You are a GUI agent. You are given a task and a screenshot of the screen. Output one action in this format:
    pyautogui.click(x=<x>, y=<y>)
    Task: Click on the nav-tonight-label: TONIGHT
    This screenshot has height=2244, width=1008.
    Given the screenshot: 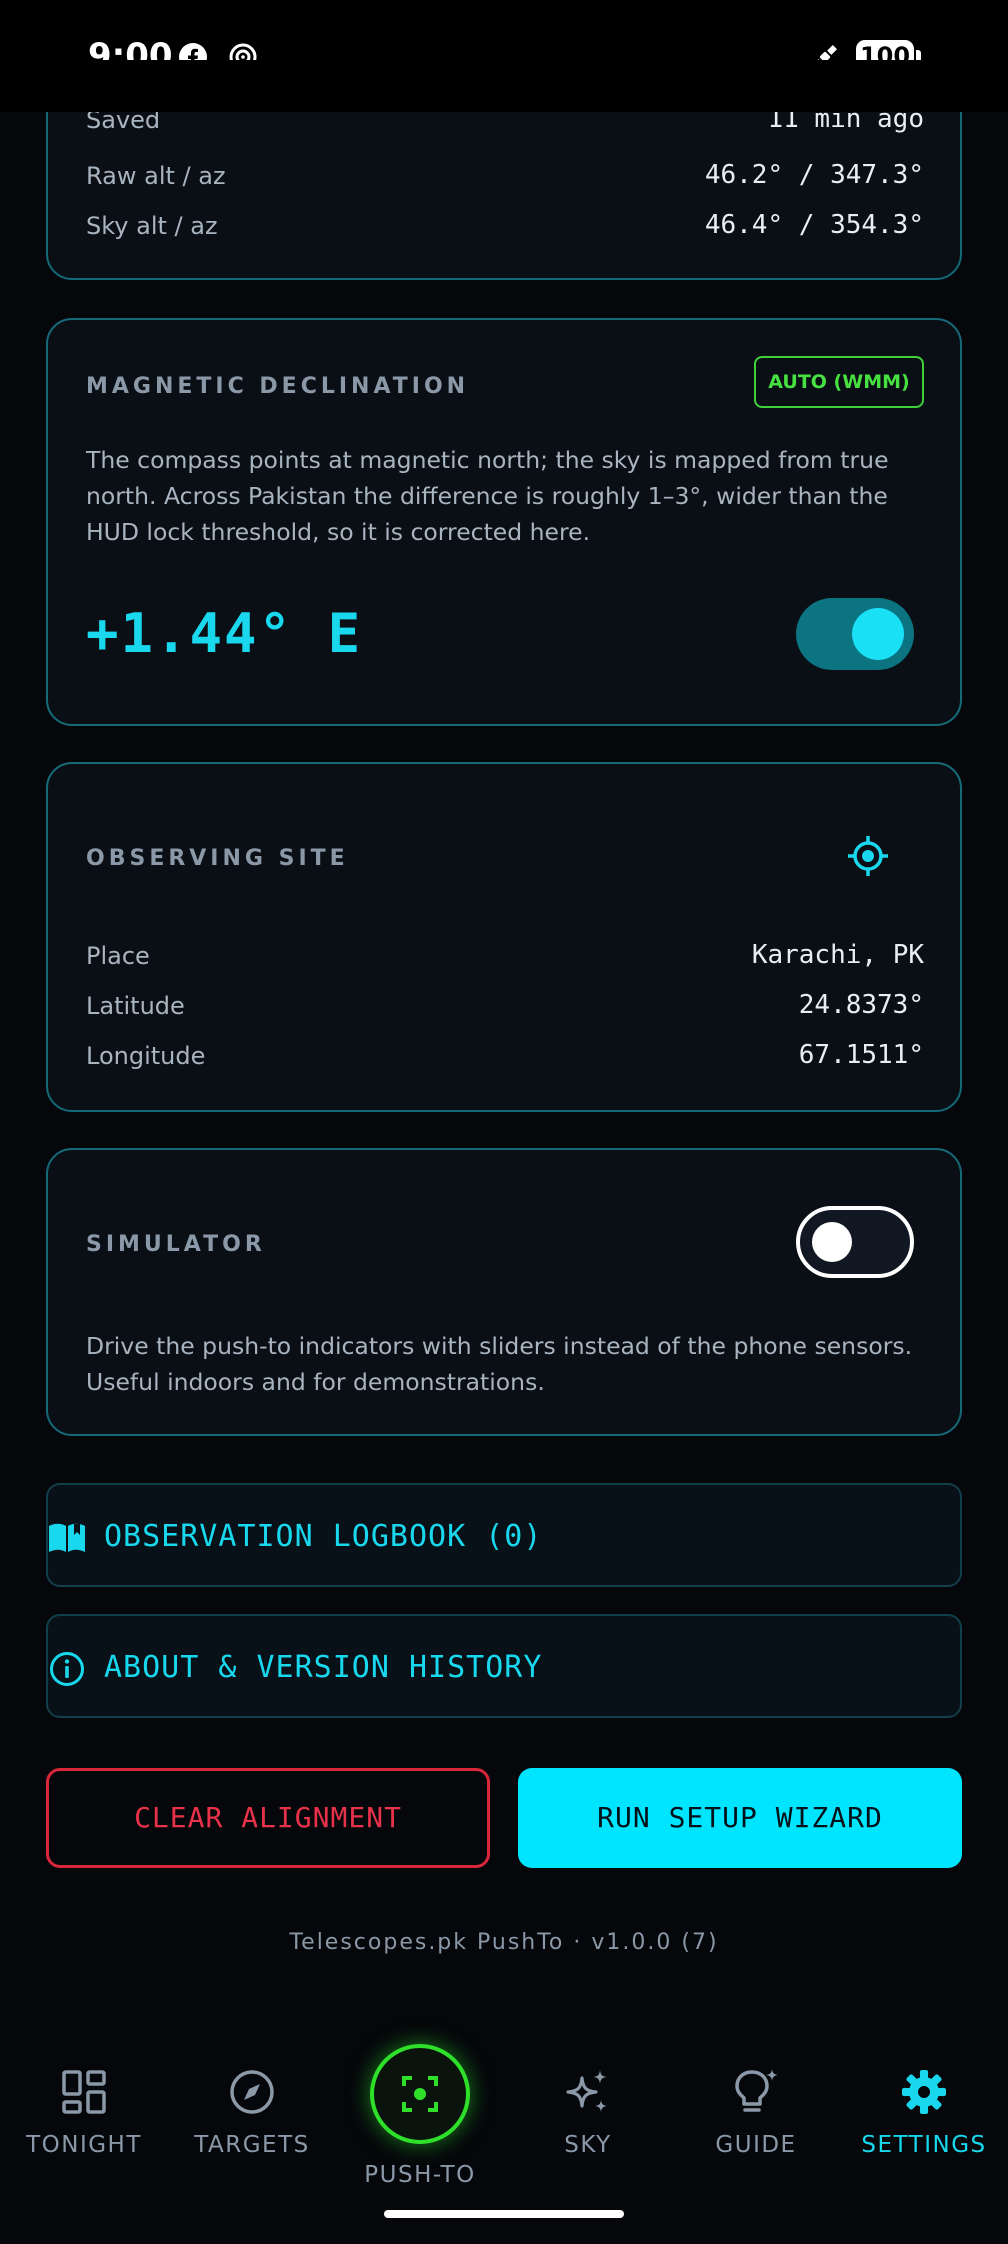 What is the action you would take?
    pyautogui.click(x=84, y=2145)
    